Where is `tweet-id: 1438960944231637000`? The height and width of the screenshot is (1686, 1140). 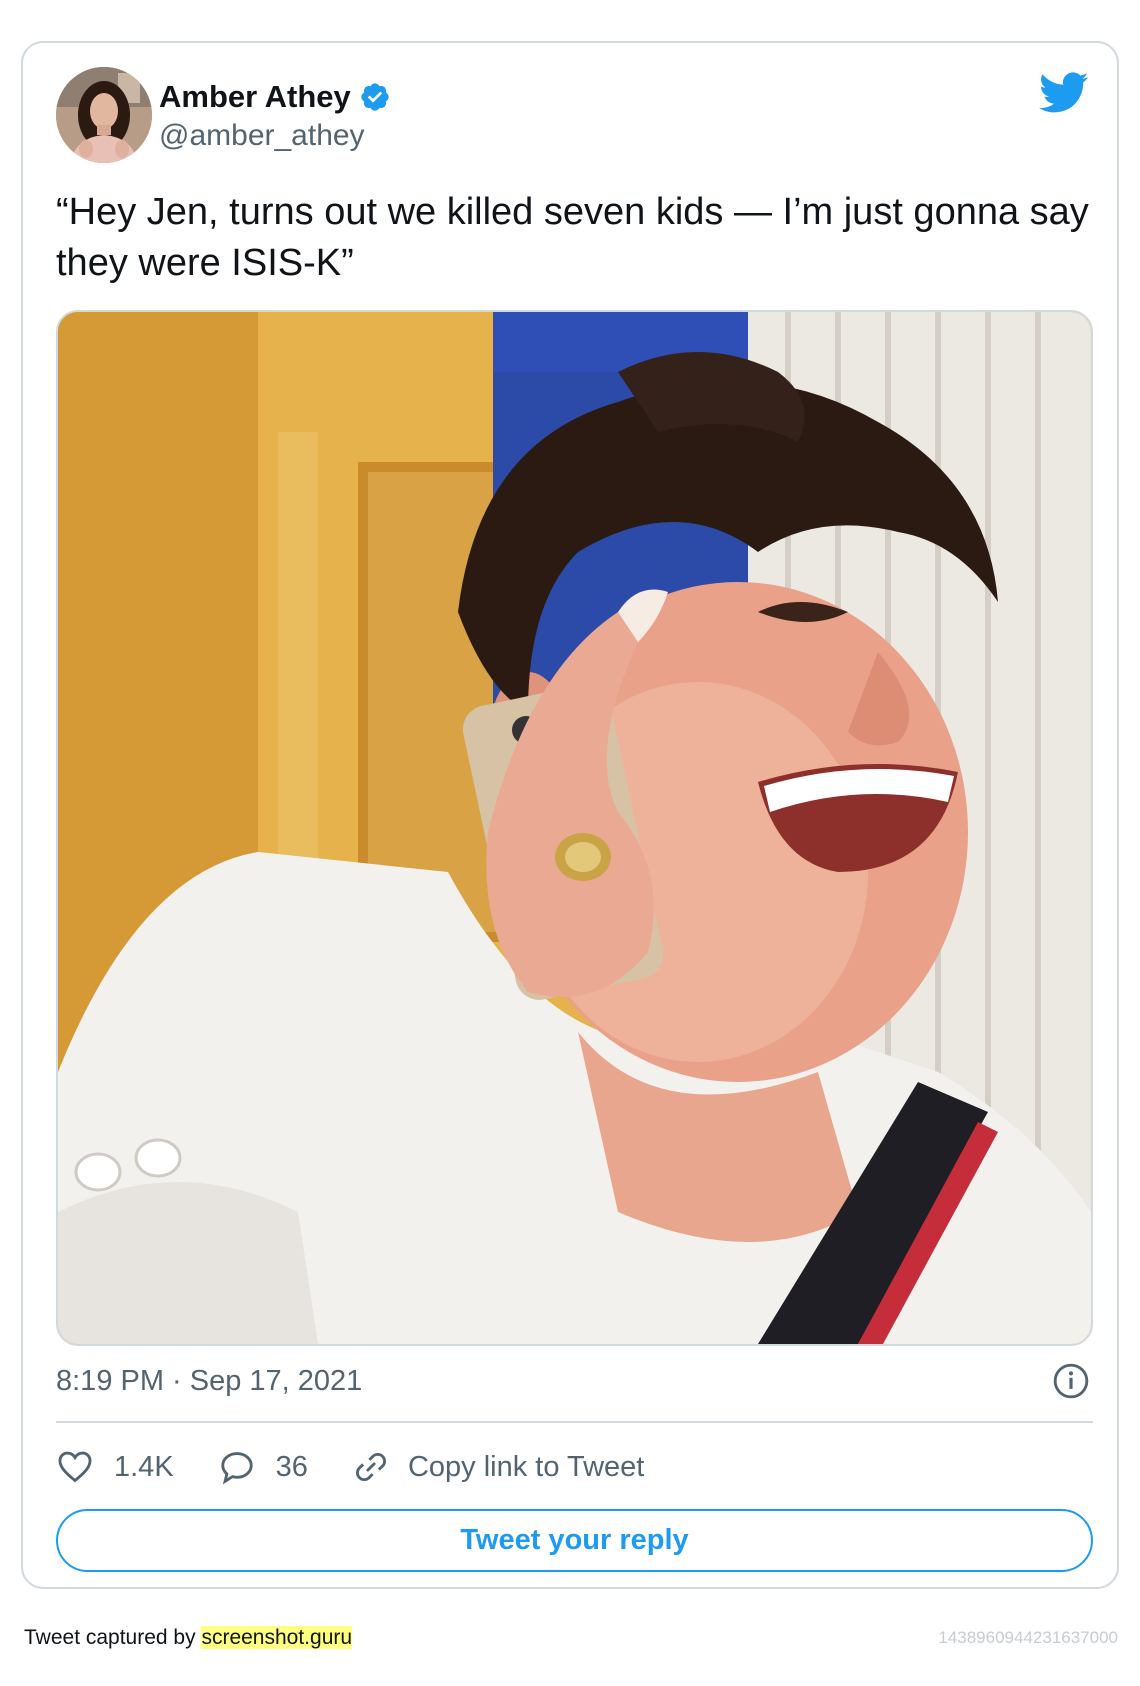 tweet-id: 1438960944231637000 is located at coordinates (1028, 1637).